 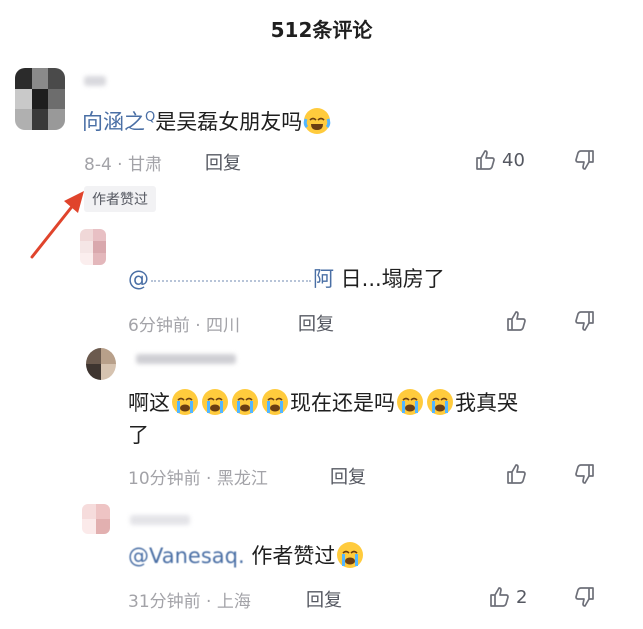 I want to click on reply-body: 我真哭, so click(x=486, y=403).